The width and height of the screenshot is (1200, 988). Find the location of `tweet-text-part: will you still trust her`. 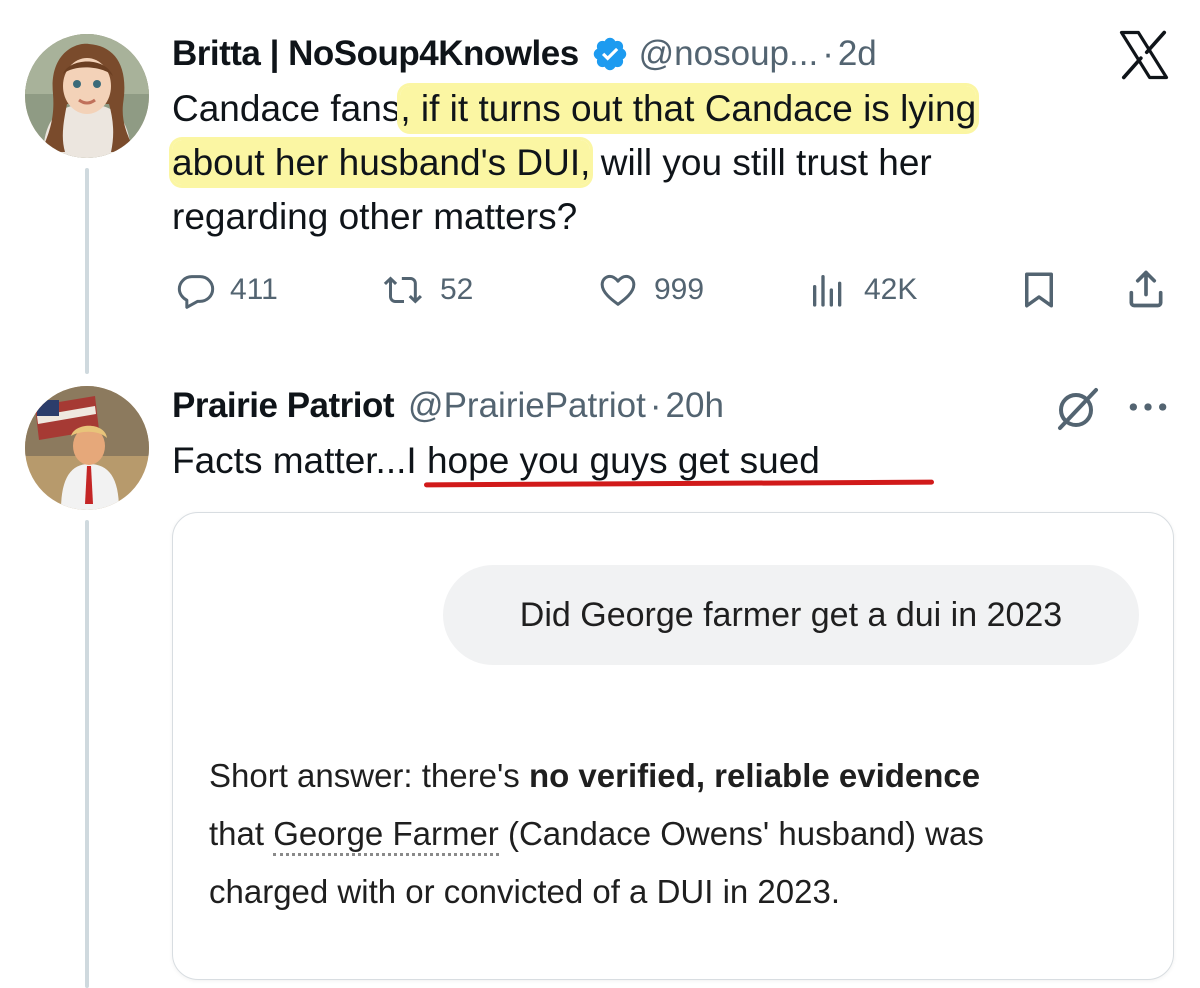

tweet-text-part: will you still trust her is located at coordinates (761, 162).